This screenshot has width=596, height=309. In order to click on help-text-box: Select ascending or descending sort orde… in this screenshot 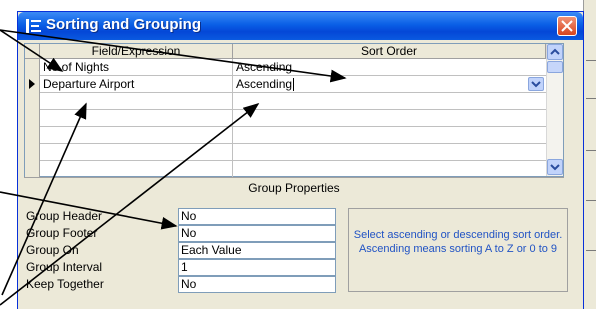, I will do `click(458, 250)`.